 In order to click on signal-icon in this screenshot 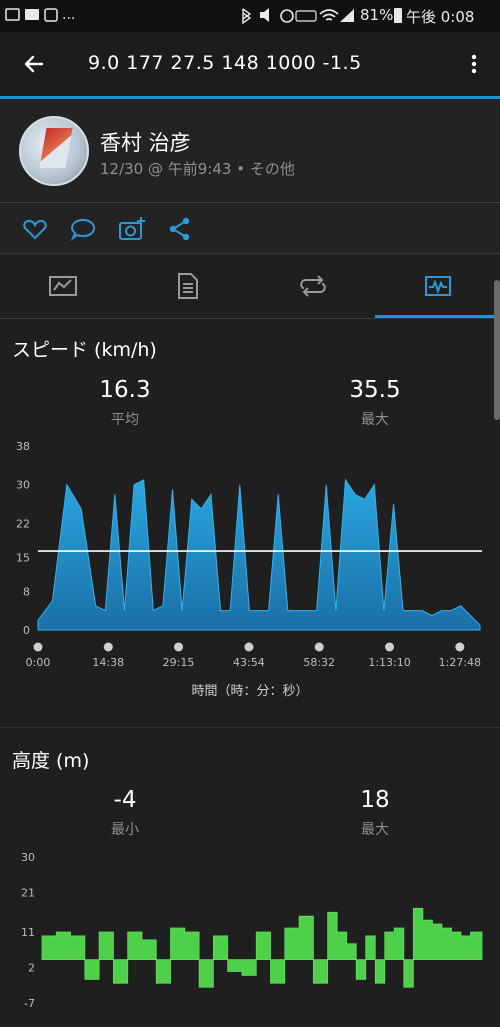, I will do `click(347, 15)`.